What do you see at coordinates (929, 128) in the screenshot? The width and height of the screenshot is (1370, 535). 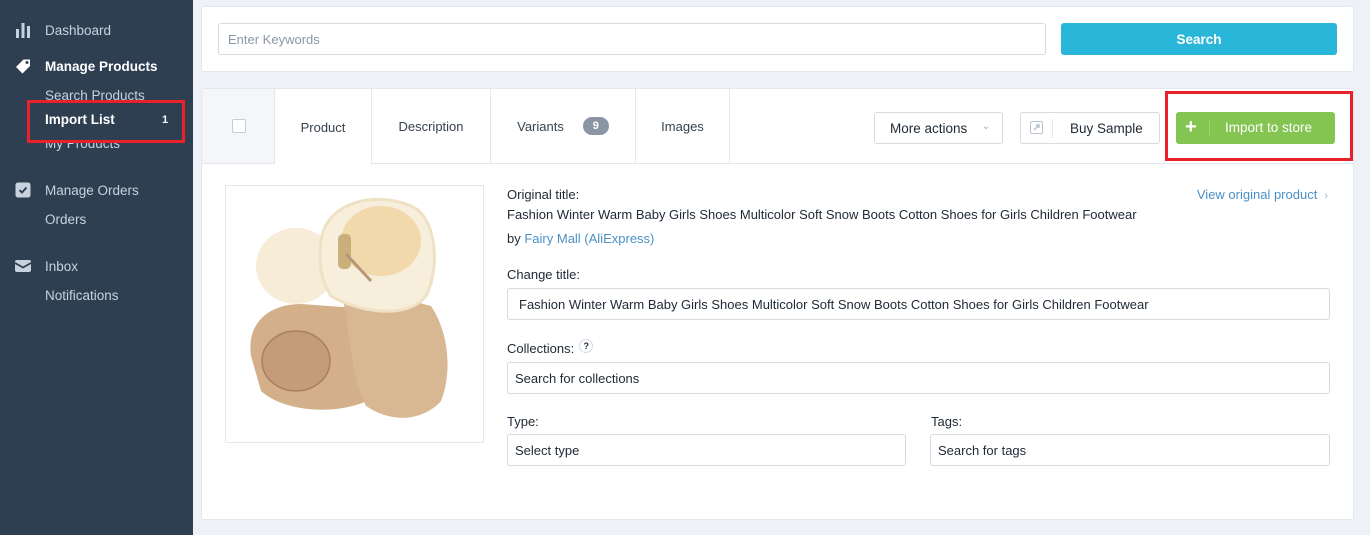 I see `more-actions-label: More actions` at bounding box center [929, 128].